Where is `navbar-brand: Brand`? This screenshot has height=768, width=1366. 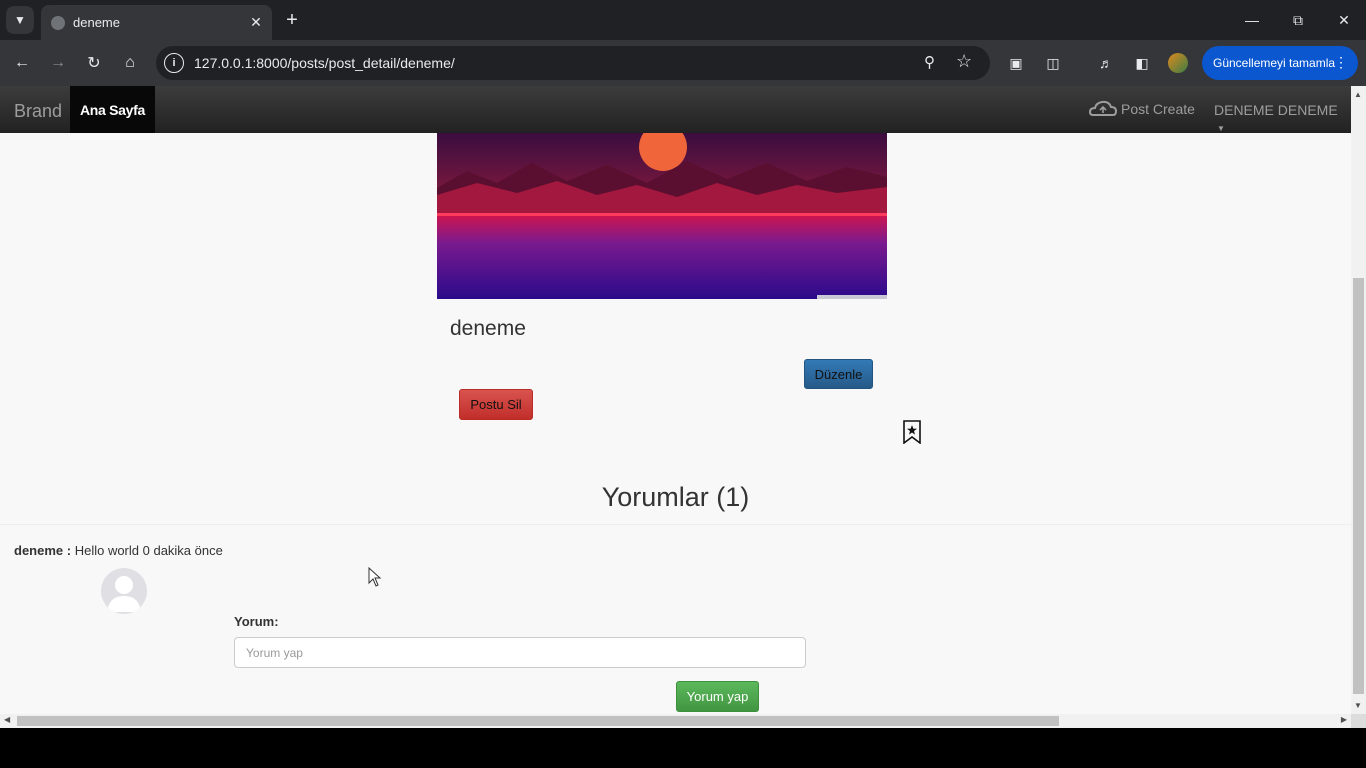
navbar-brand: Brand is located at coordinates (38, 111).